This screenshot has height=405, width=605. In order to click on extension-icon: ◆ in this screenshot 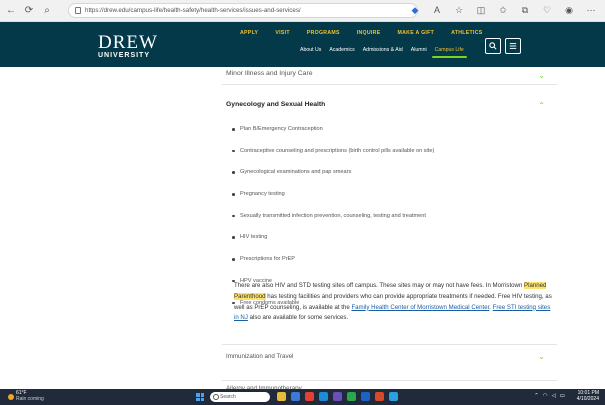, I will do `click(415, 10)`.